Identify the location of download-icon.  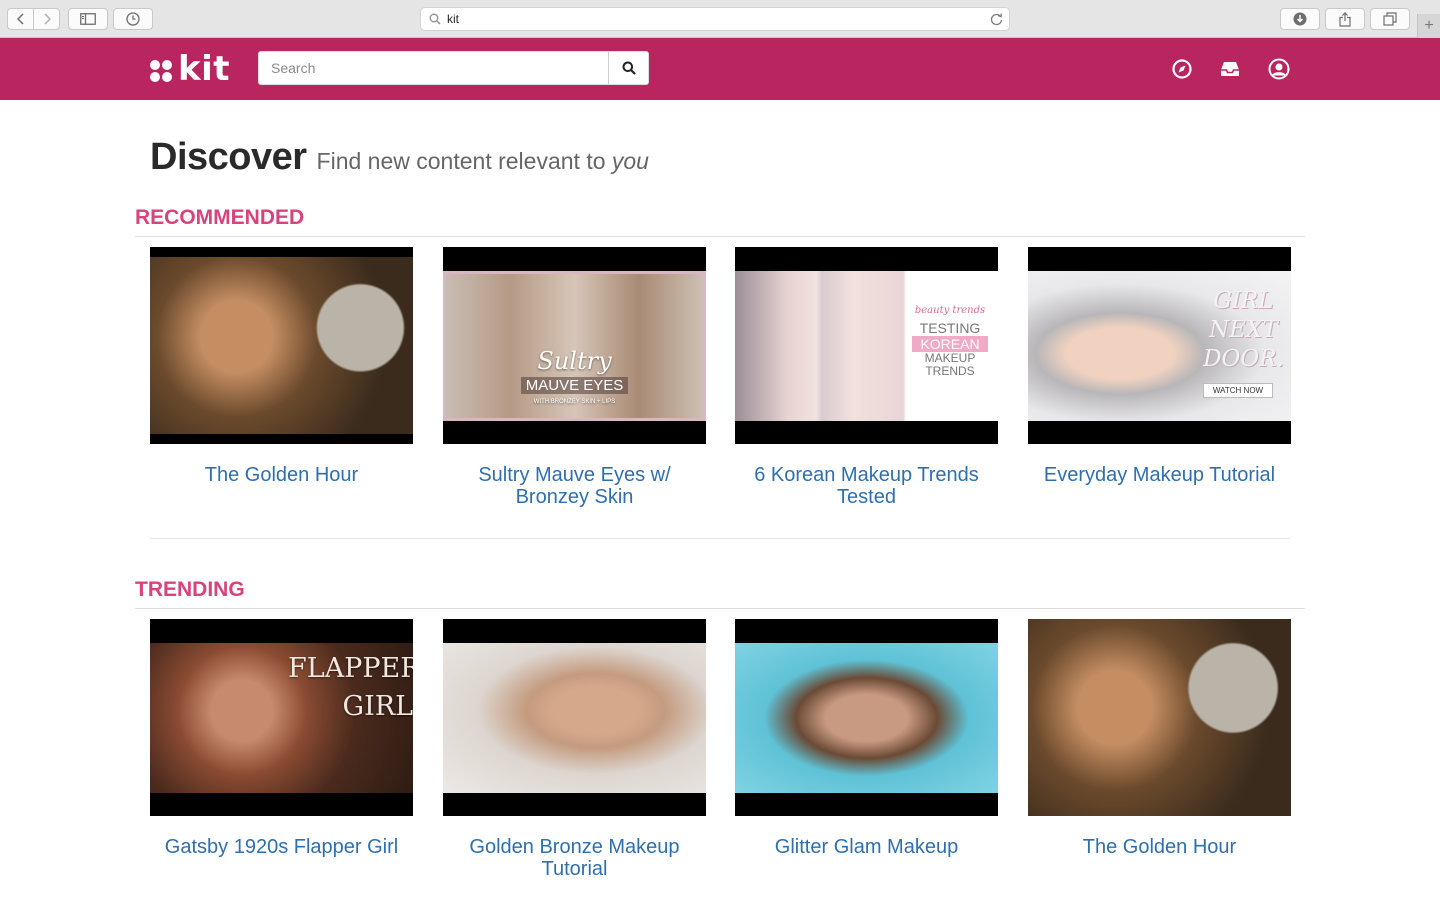
(1300, 19).